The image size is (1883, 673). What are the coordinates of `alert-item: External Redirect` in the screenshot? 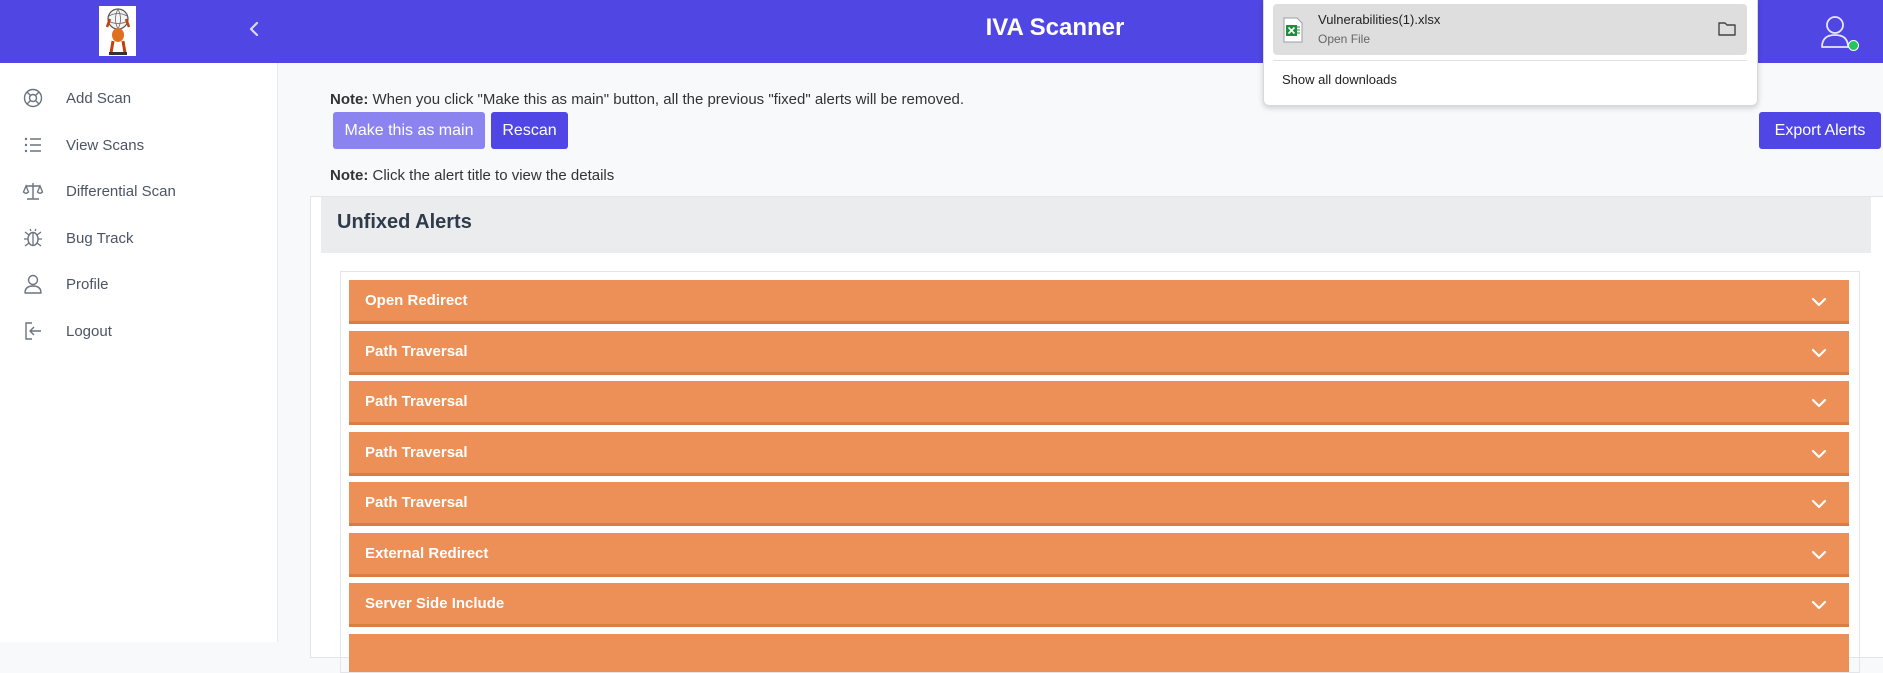 It's located at (1099, 555).